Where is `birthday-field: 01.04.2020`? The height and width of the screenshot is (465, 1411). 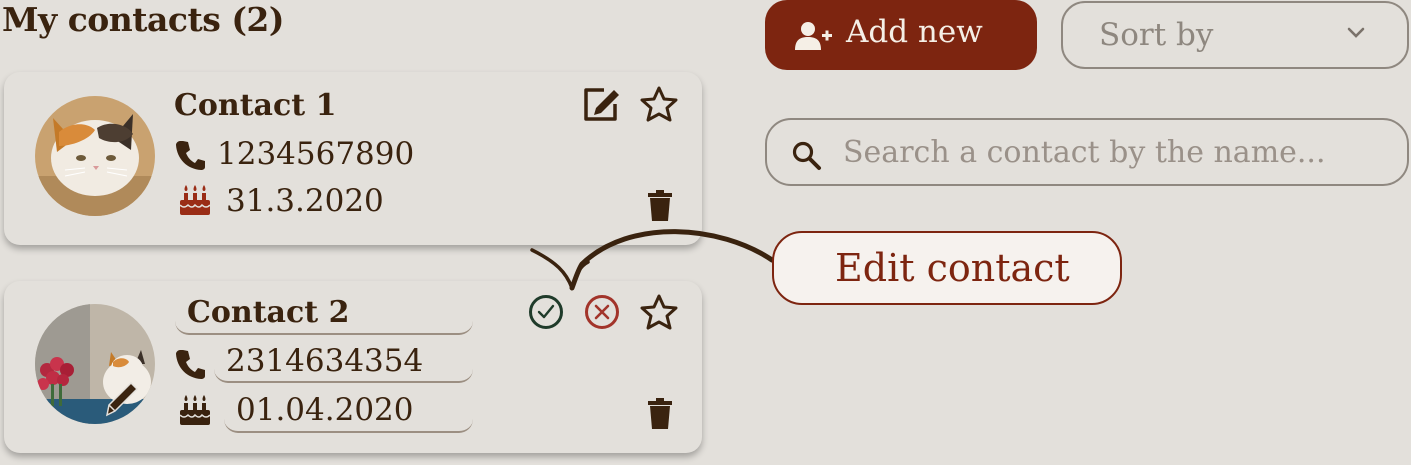 birthday-field: 01.04.2020 is located at coordinates (348, 411).